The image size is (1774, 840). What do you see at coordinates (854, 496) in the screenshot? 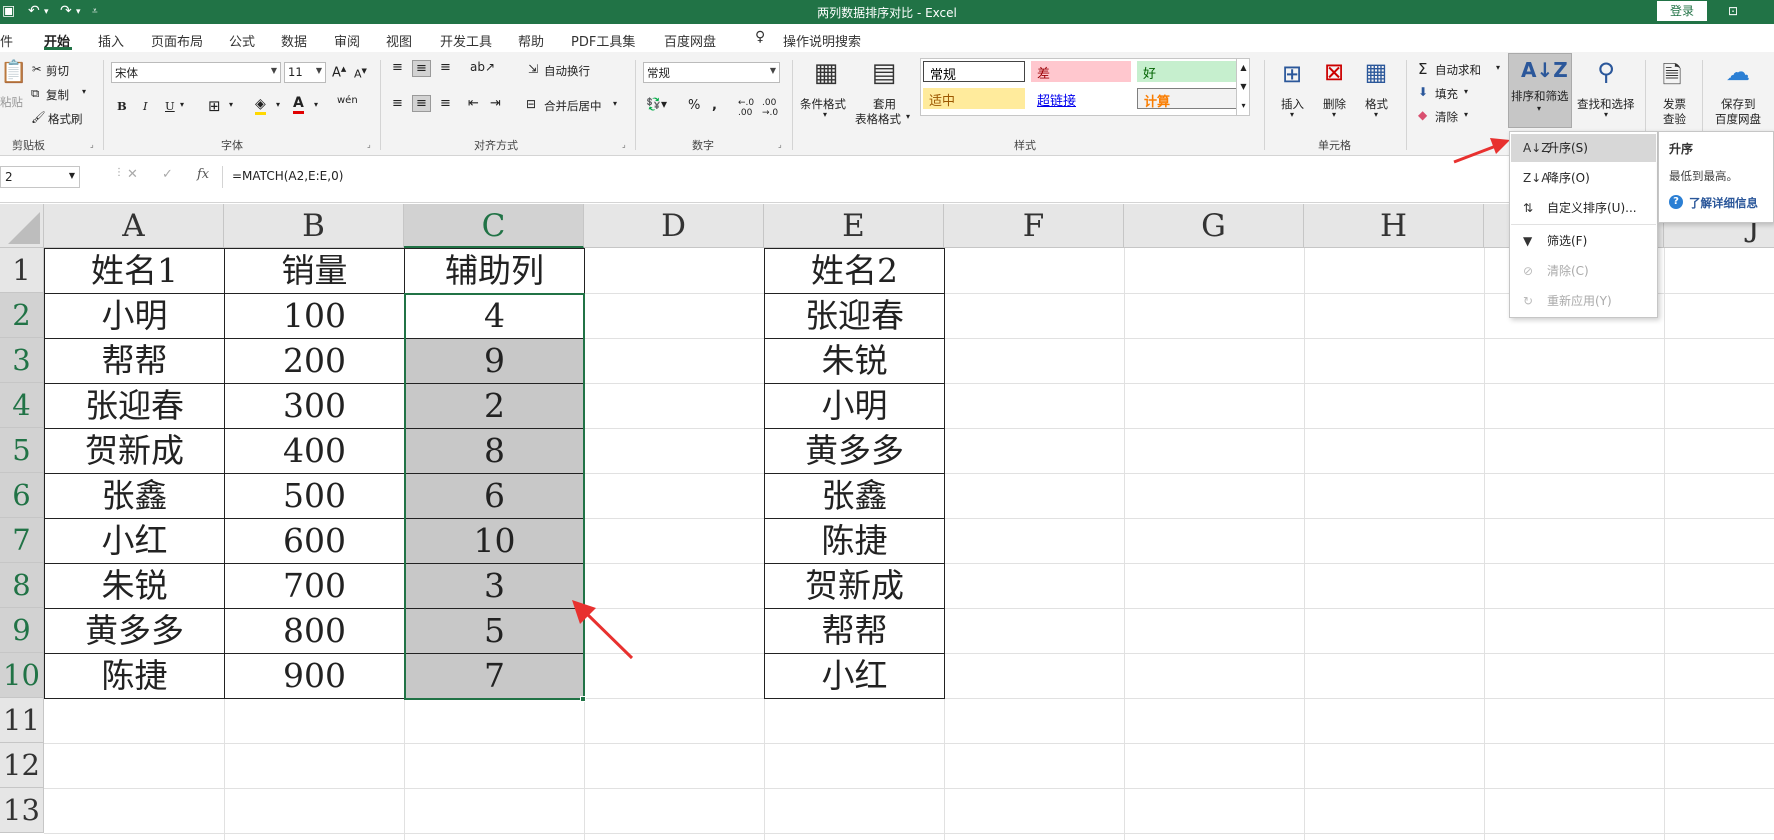
I see `cell-e6: 张鑫` at bounding box center [854, 496].